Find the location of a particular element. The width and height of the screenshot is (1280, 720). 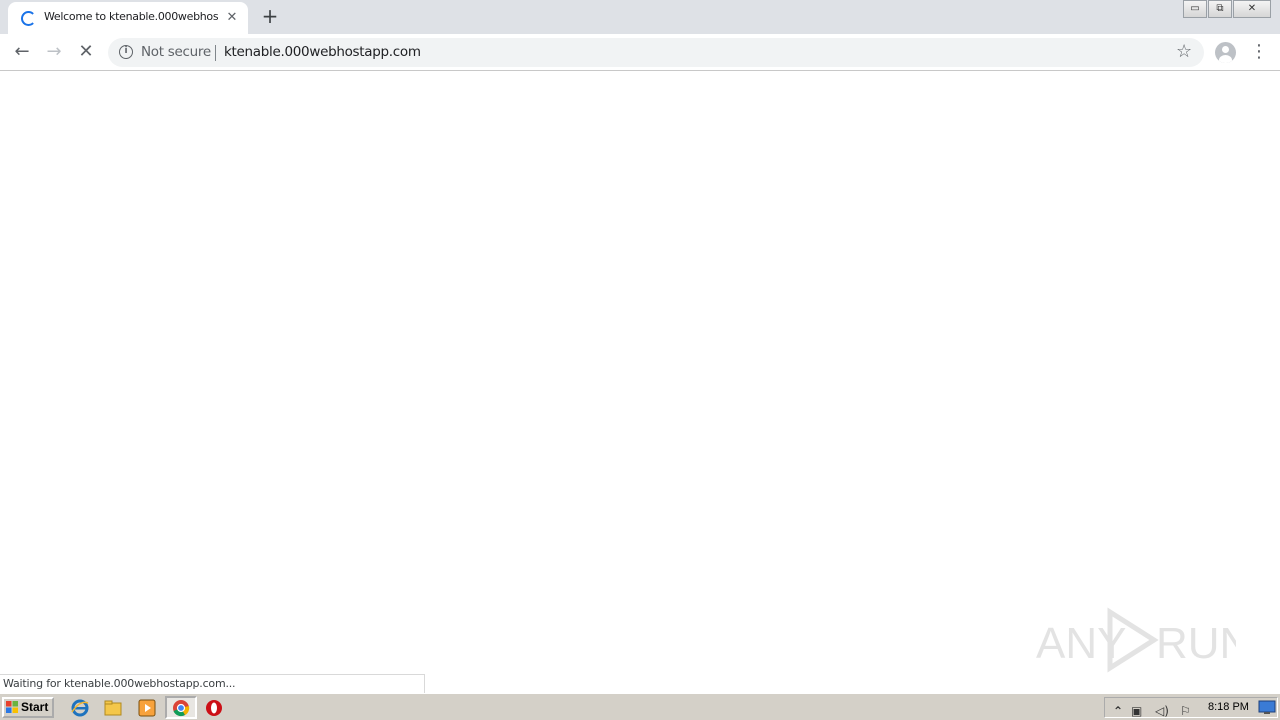

network-icon: ▣ is located at coordinates (1136, 711).